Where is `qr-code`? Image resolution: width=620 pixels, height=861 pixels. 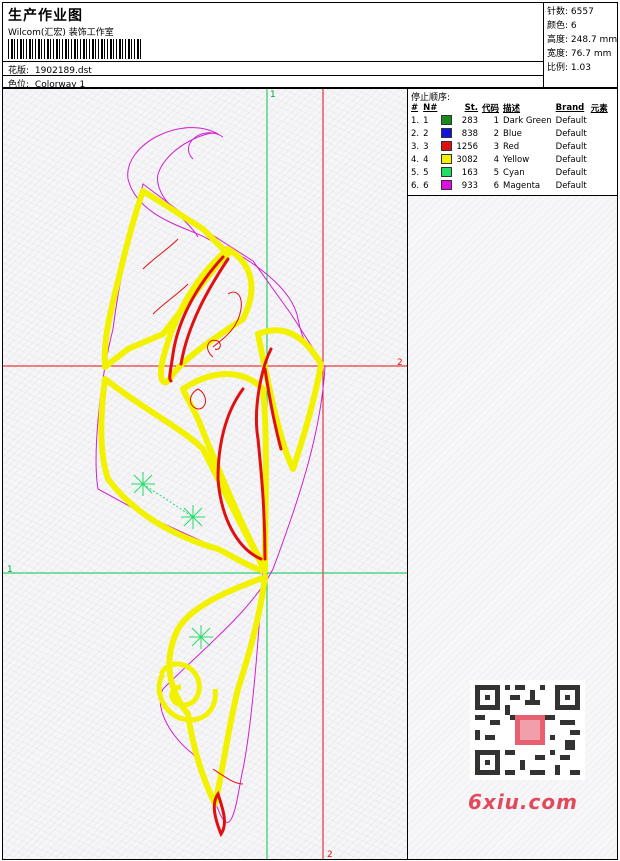
qr-code is located at coordinates (527, 730).